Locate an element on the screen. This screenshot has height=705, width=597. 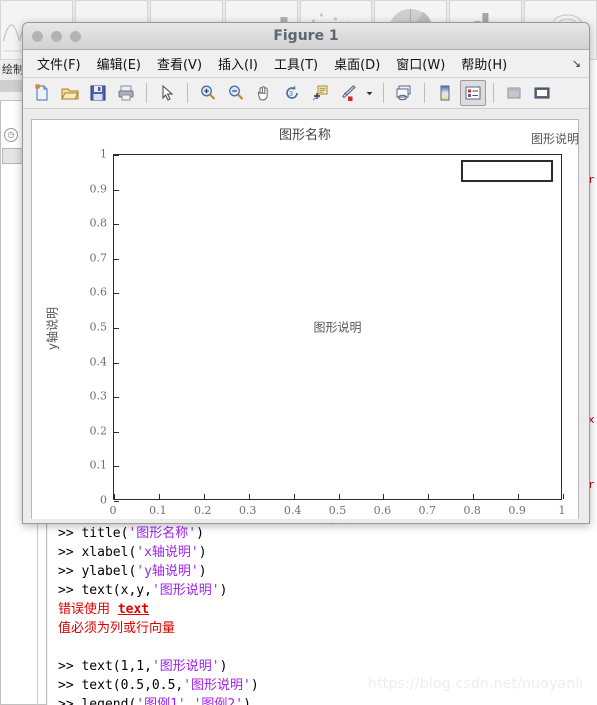
plot-tools-off-icon is located at coordinates (514, 93).